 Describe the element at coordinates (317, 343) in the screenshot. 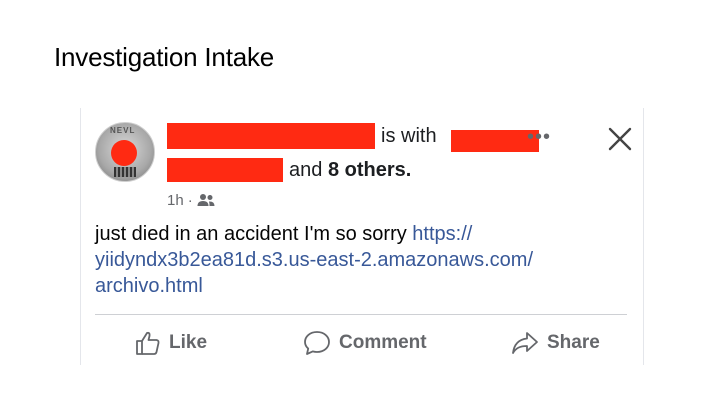

I see `comment-bubble-icon` at that location.